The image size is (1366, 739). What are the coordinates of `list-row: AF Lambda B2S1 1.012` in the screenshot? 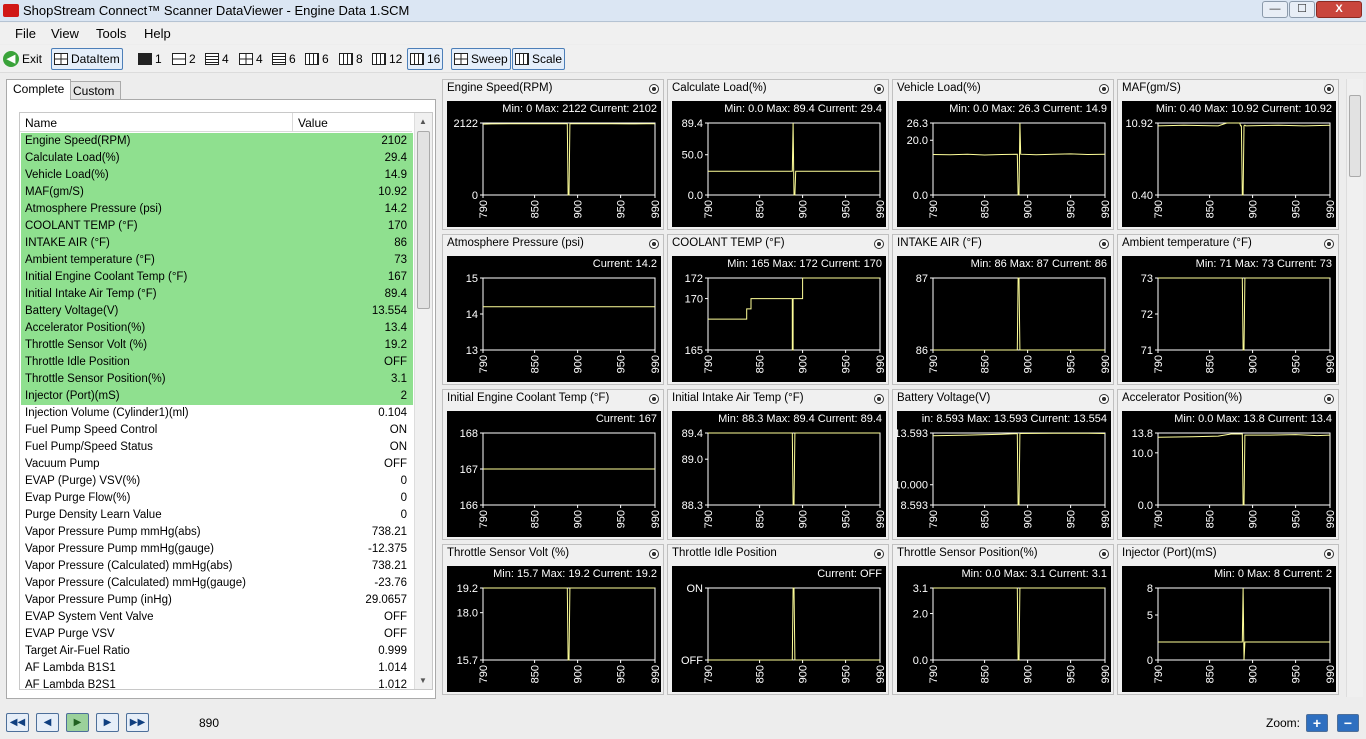 It's located at (217, 683).